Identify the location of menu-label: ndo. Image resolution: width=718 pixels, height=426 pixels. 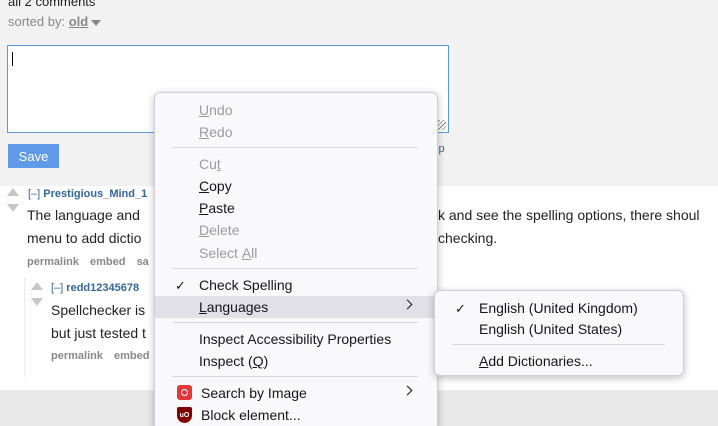
(221, 110).